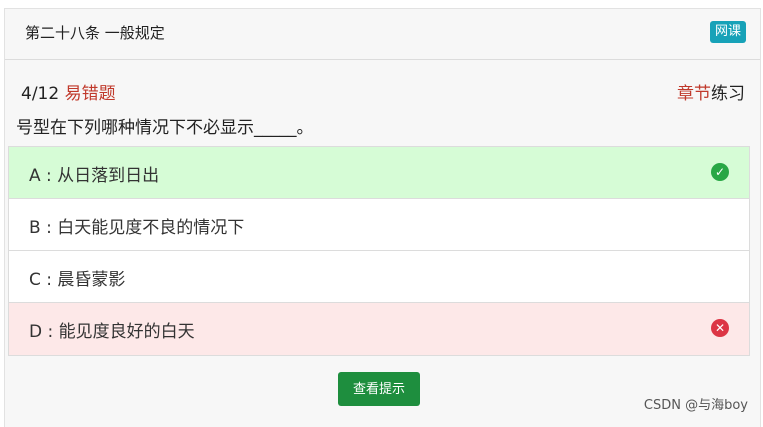 The height and width of the screenshot is (427, 763). Describe the element at coordinates (728, 94) in the screenshot. I see `category-practice: 练习` at that location.